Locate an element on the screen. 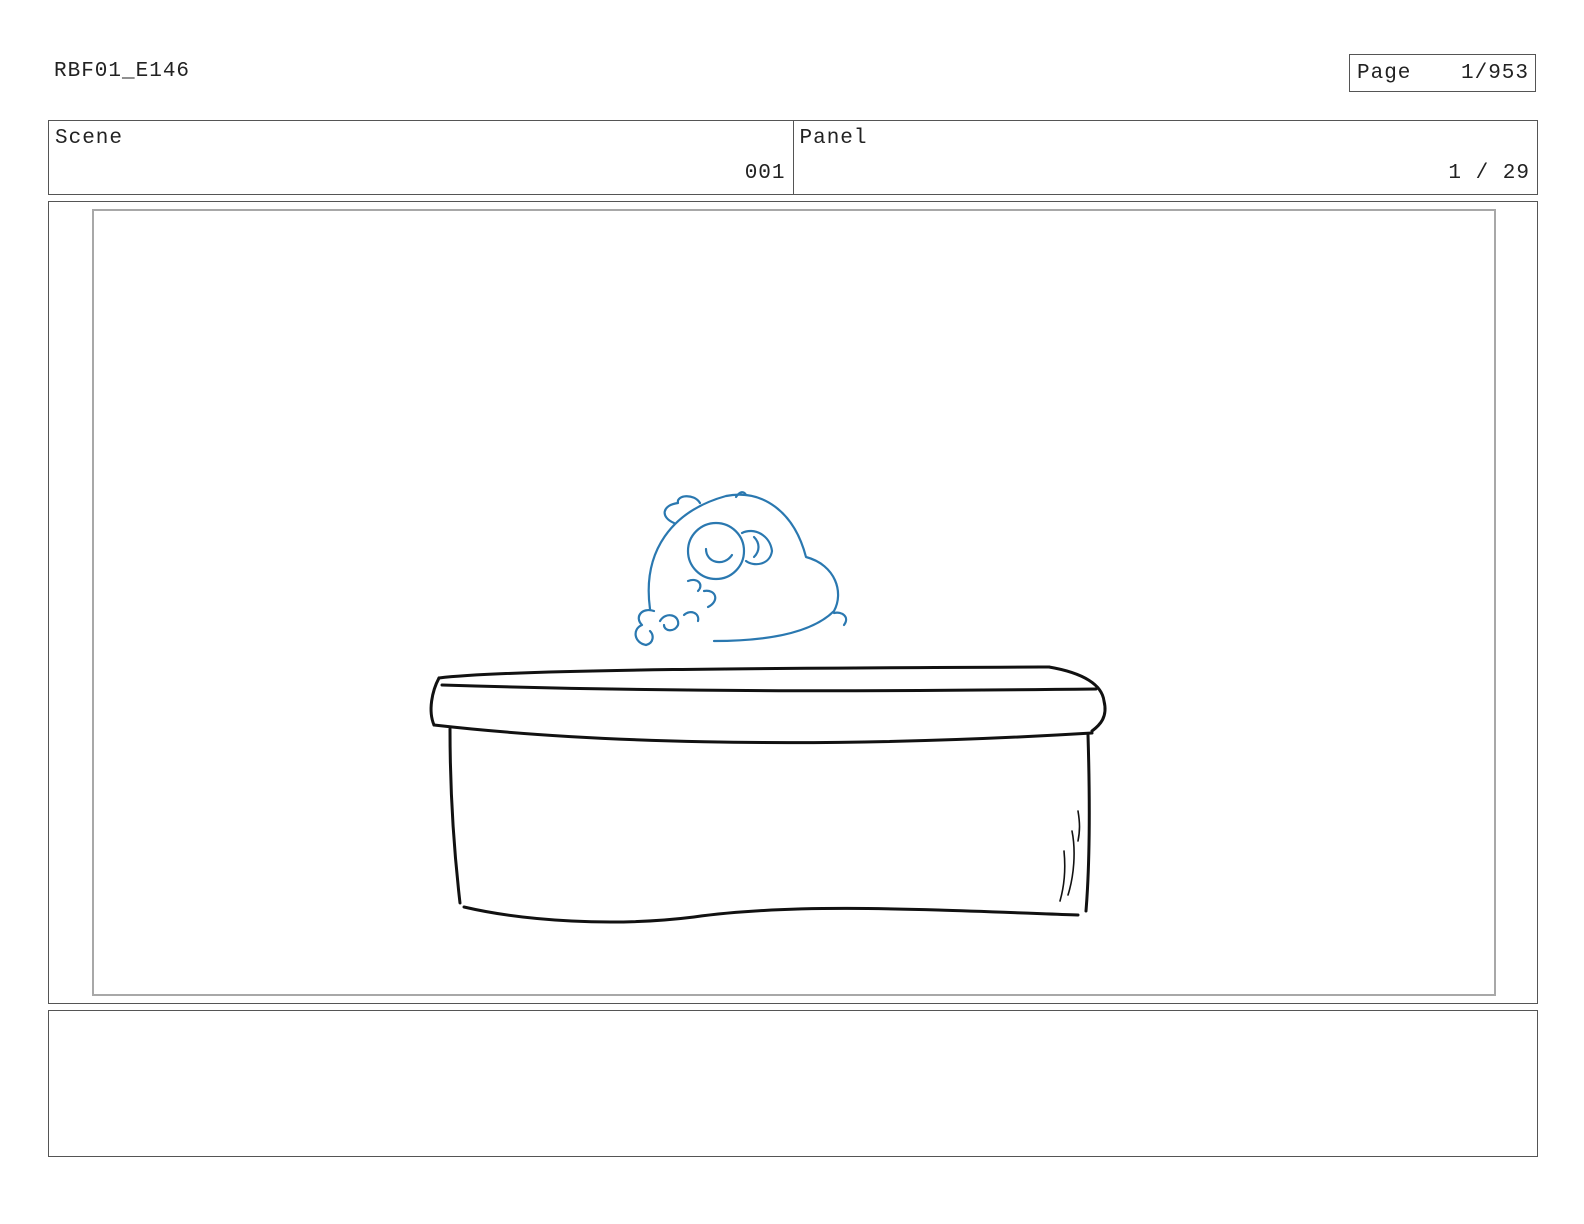 The height and width of the screenshot is (1224, 1584). desk-body-right-side is located at coordinates (1087, 823).